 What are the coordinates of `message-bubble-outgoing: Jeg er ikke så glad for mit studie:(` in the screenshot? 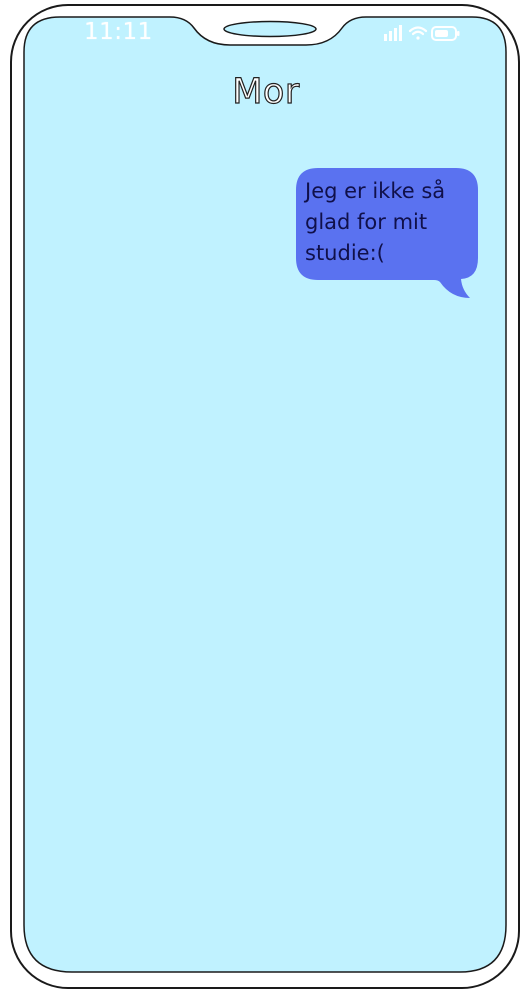 It's located at (387, 234).